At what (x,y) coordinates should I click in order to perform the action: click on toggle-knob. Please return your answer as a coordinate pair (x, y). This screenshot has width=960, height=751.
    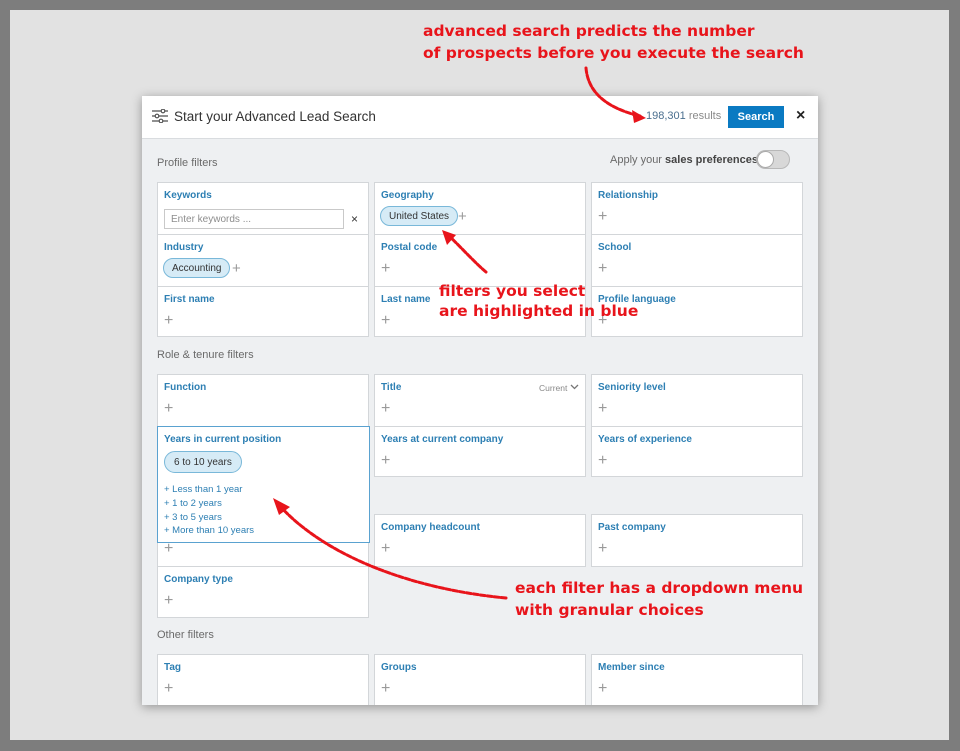
    Looking at the image, I should click on (765, 159).